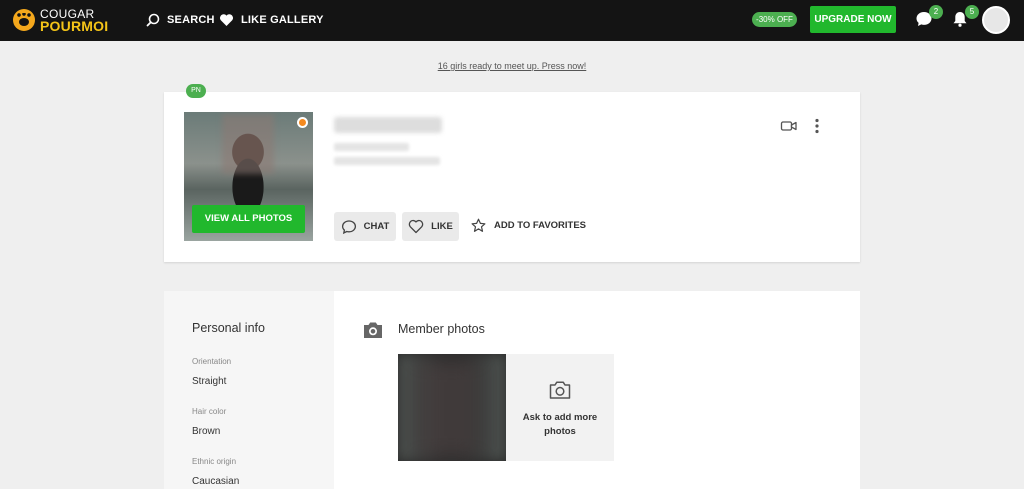 Image resolution: width=1024 pixels, height=489 pixels. Describe the element at coordinates (441, 329) in the screenshot. I see `member-photos-title: Member photos` at that location.